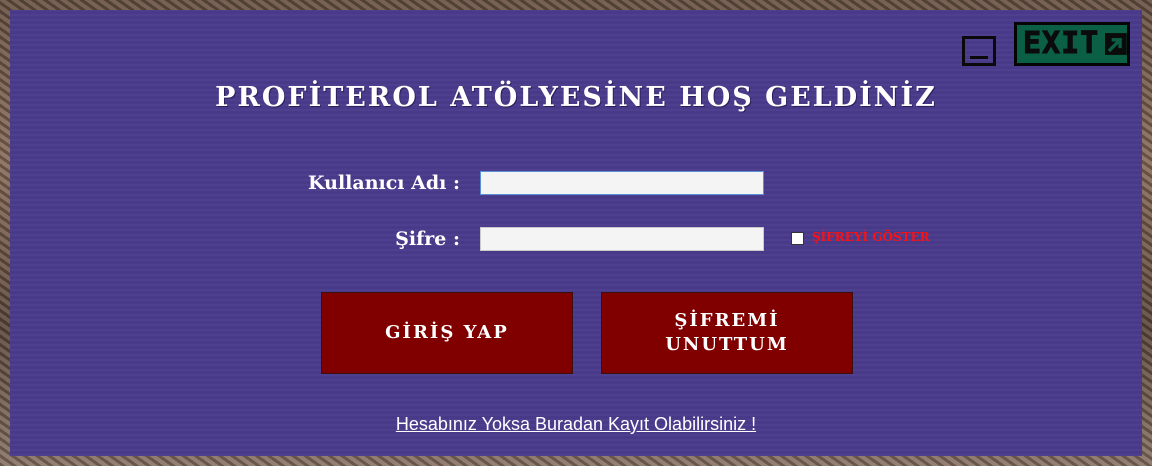 The image size is (1152, 466). Describe the element at coordinates (576, 97) in the screenshot. I see `page-title: PROFİTEROL ATÖLYESİNE HOŞ GELDİNİZ` at that location.